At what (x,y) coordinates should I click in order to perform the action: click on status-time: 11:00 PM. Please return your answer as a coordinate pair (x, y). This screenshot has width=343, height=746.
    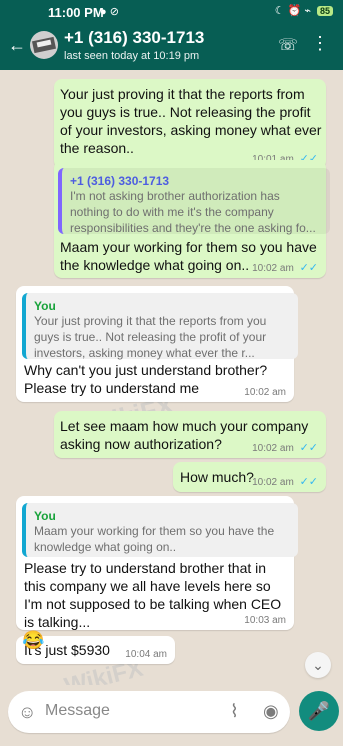
    Looking at the image, I should click on (76, 12).